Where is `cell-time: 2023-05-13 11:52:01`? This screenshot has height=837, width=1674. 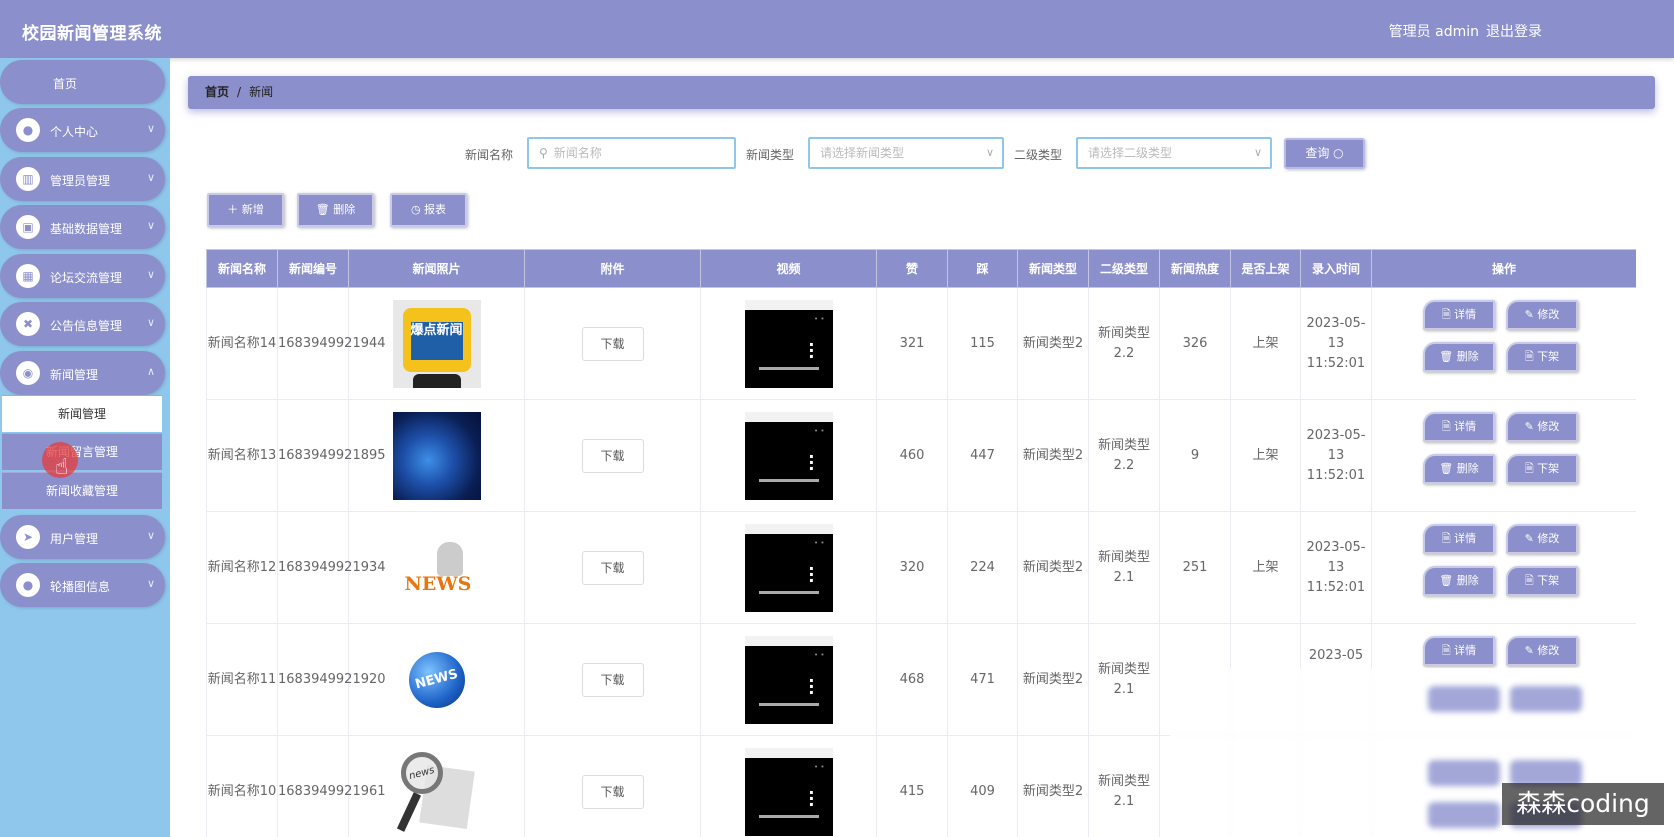 cell-time: 2023-05-13 11:52:01 is located at coordinates (1336, 455).